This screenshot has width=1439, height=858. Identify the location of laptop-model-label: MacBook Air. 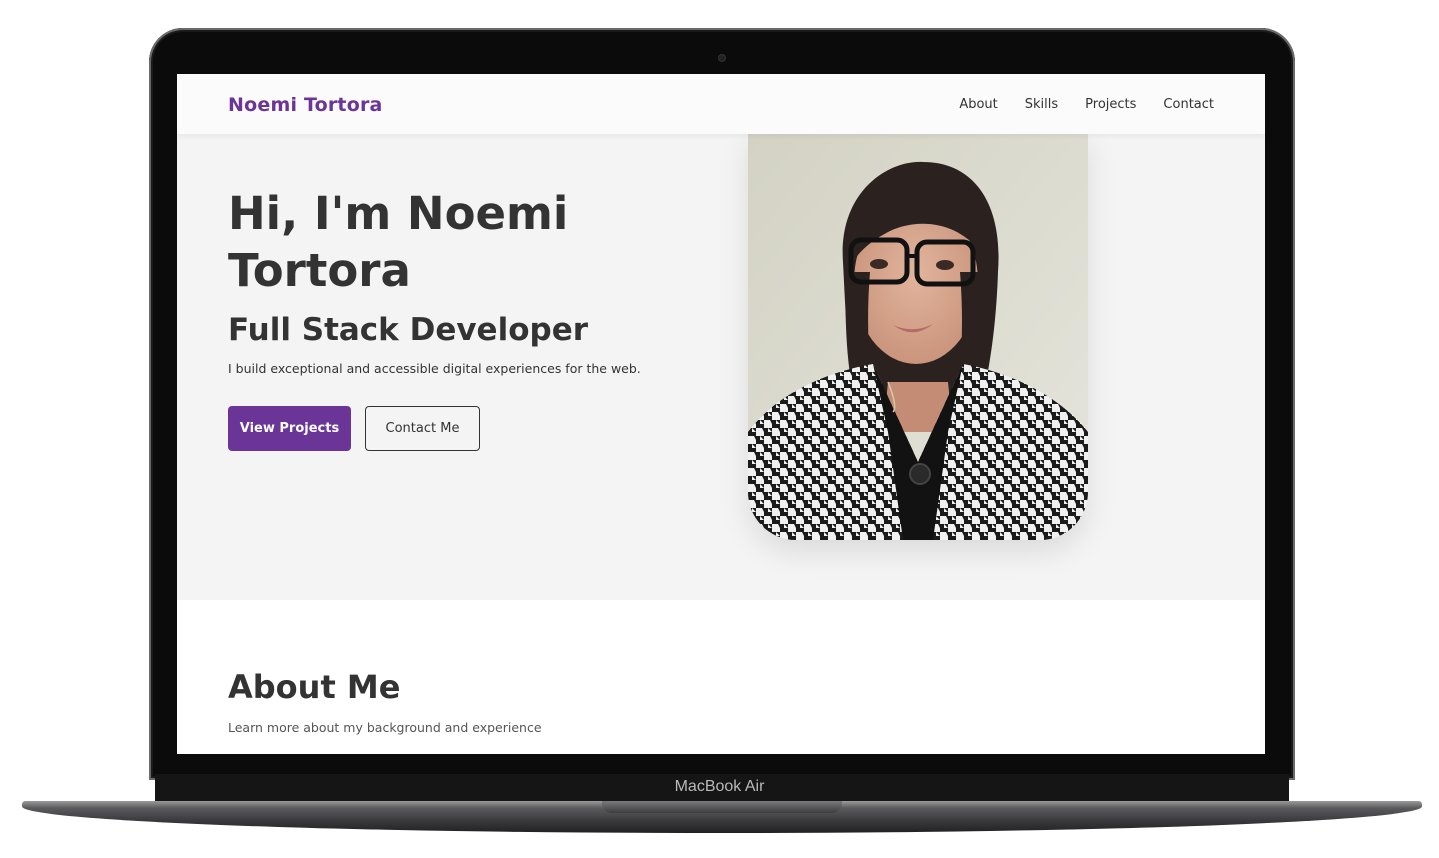
(719, 786).